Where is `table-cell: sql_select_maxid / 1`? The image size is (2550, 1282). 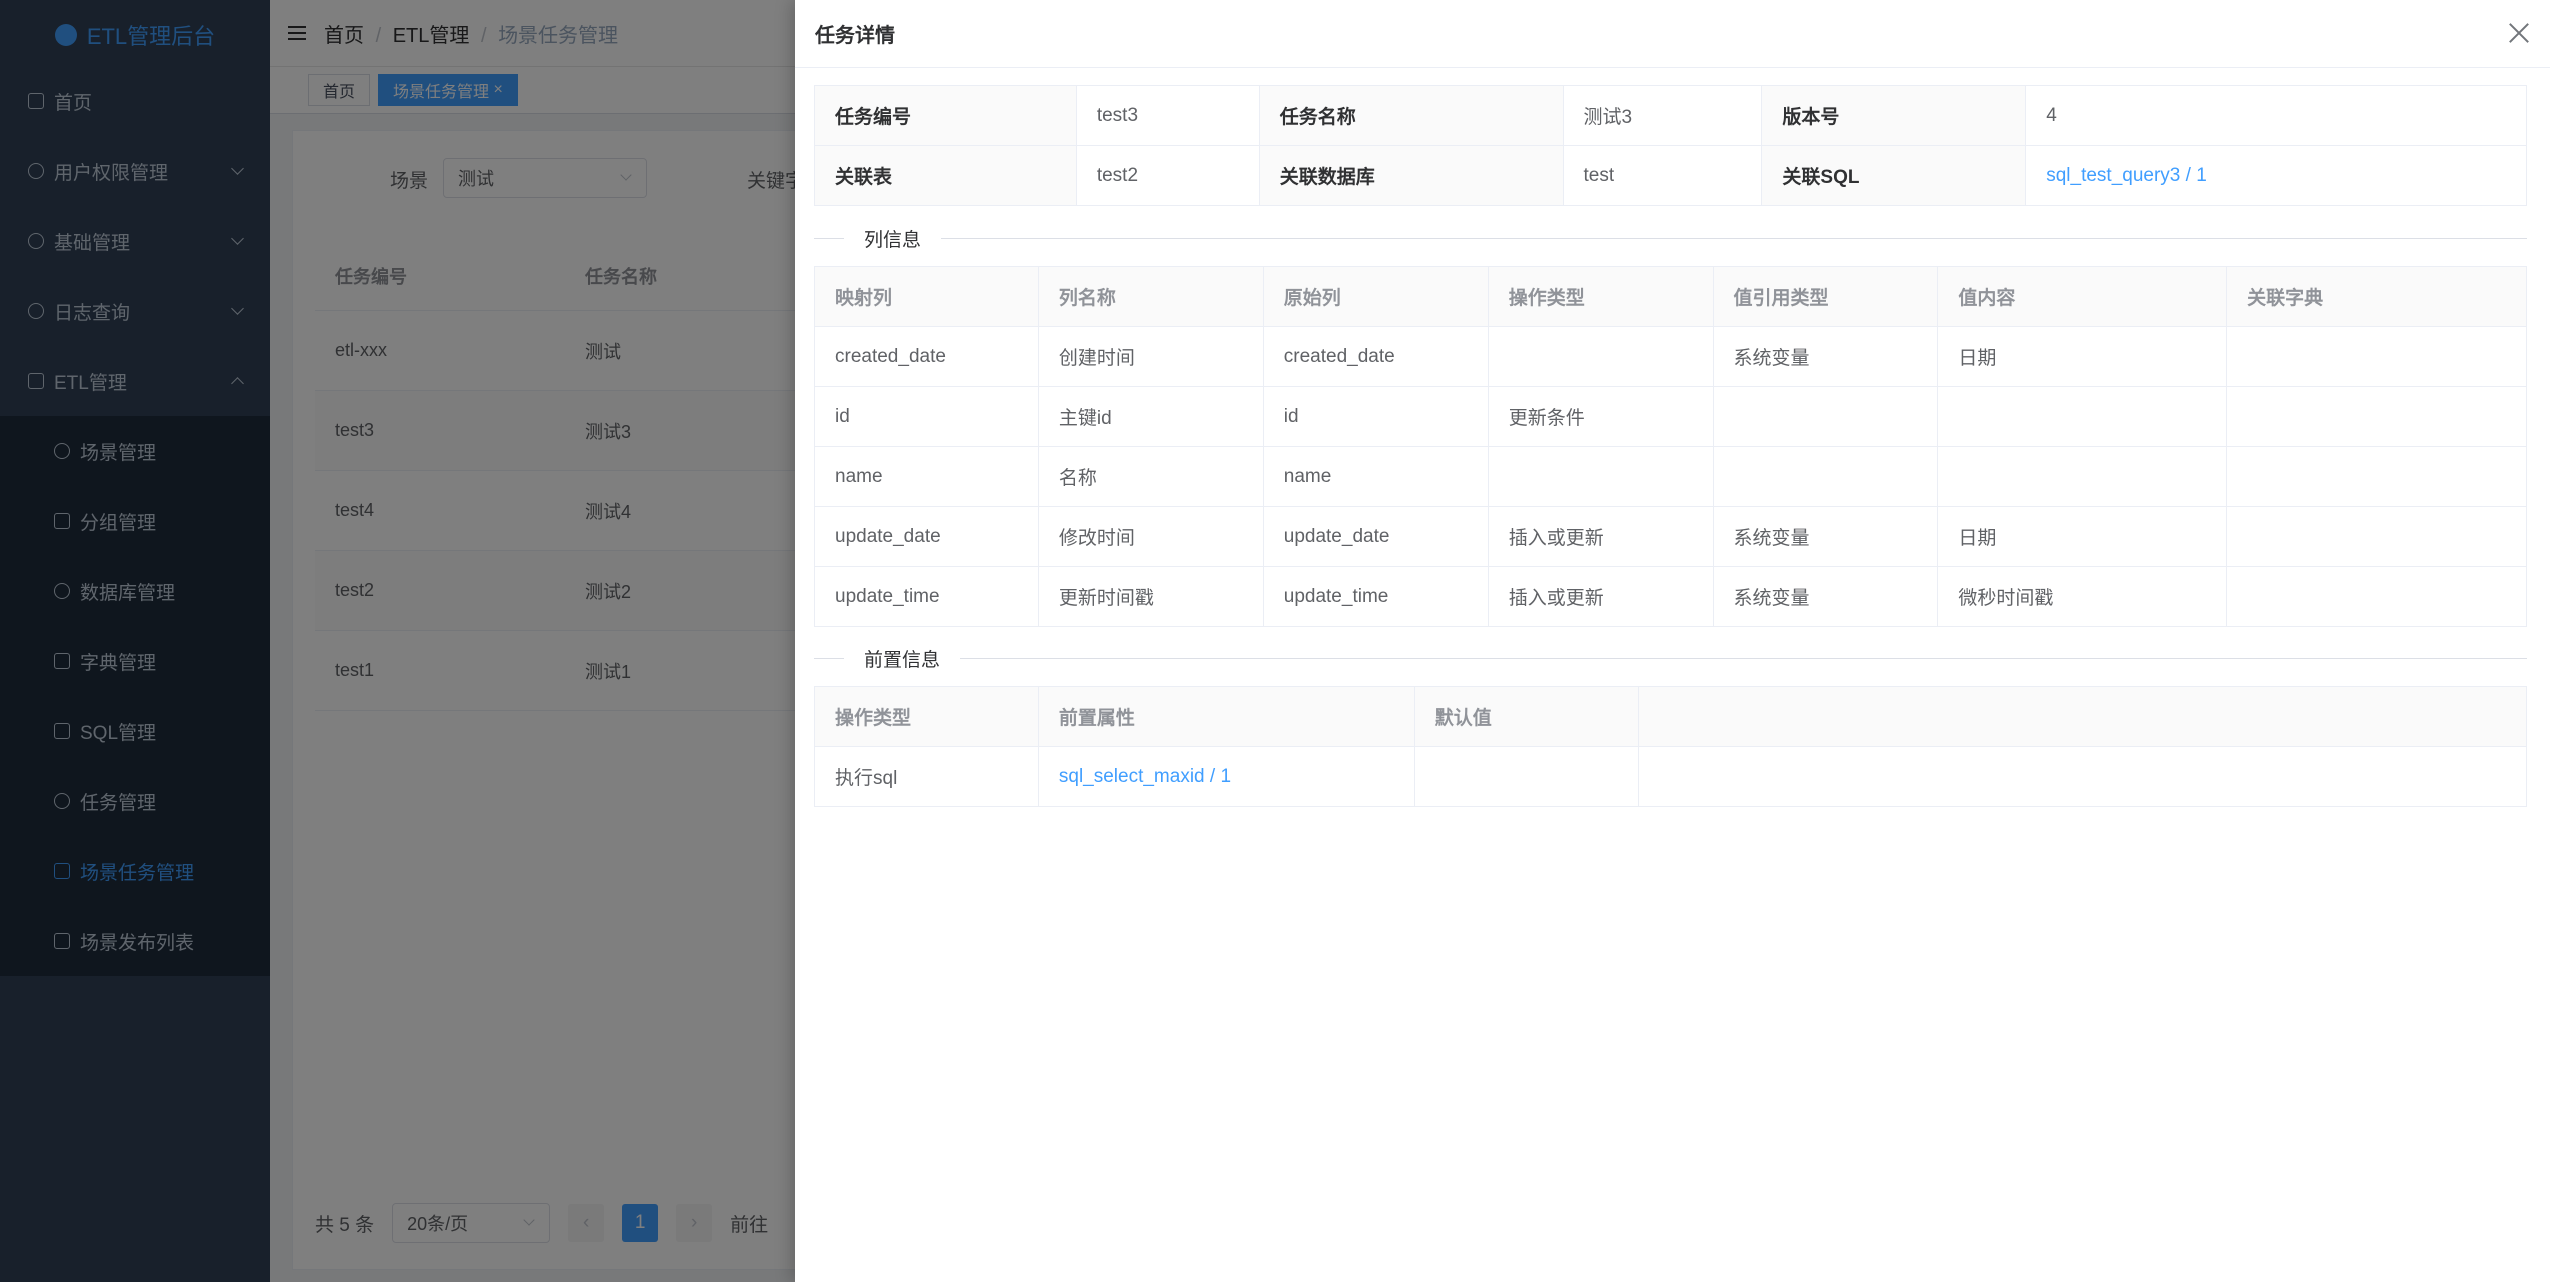
table-cell: sql_select_maxid / 1 is located at coordinates (1226, 776).